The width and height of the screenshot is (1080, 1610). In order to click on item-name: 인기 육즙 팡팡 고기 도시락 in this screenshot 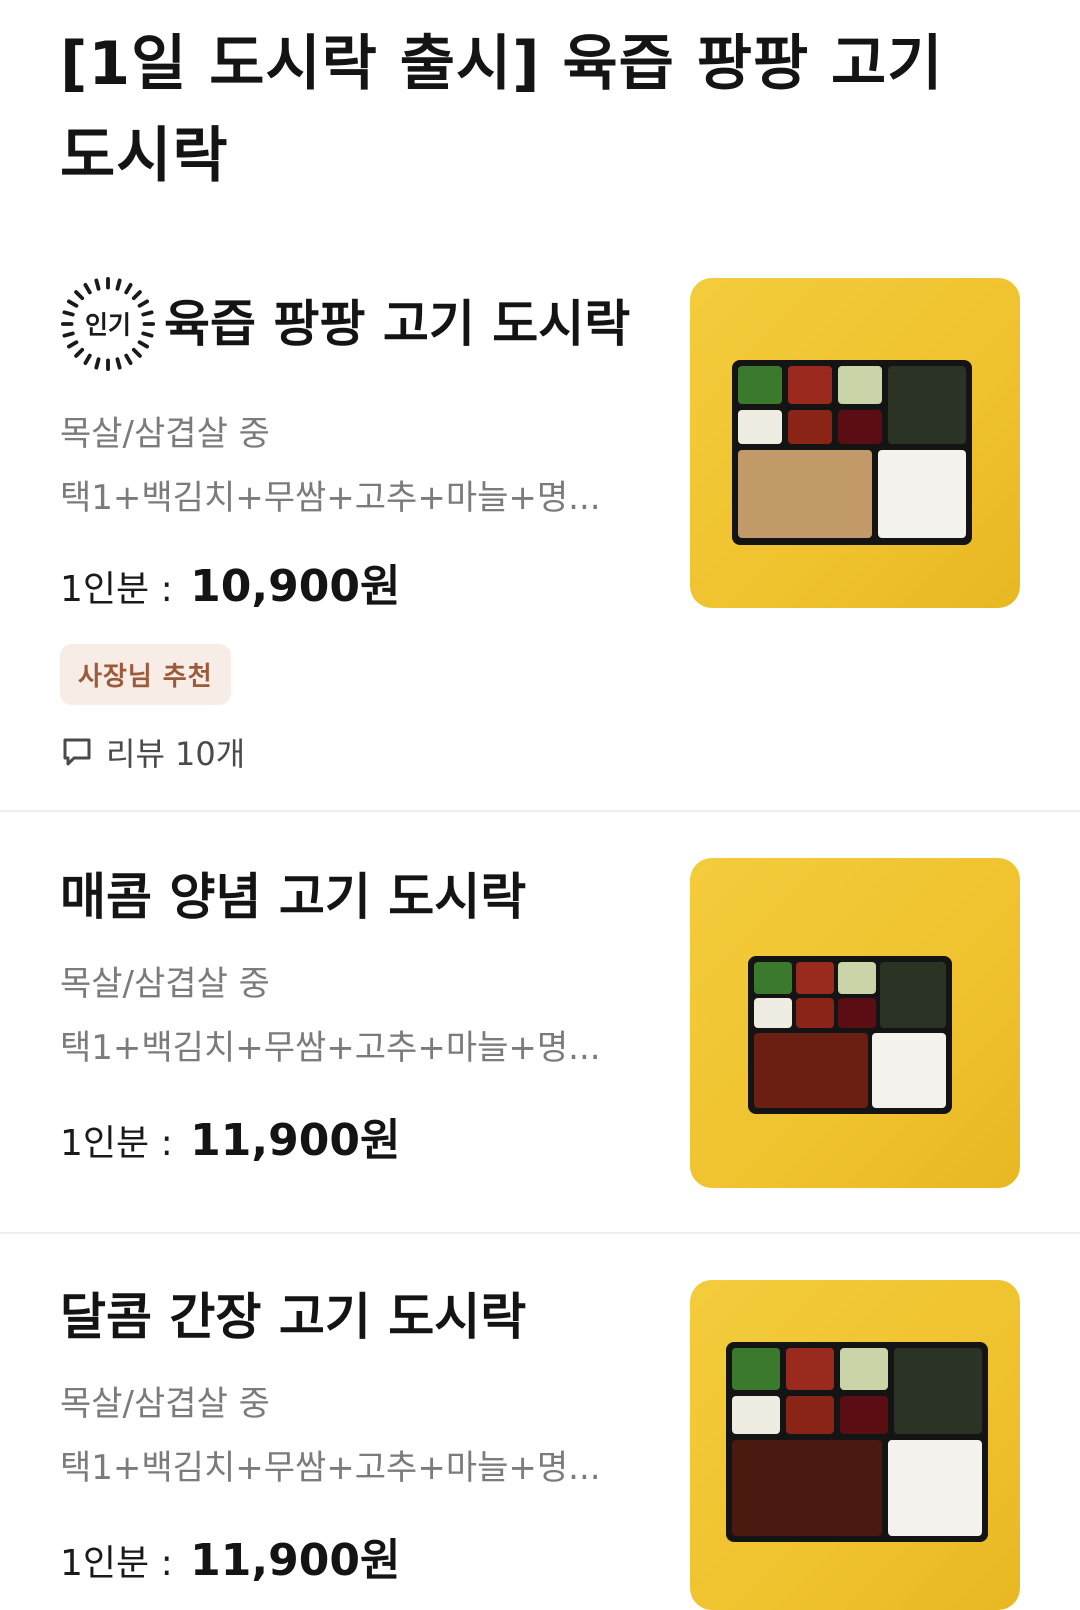, I will do `click(350, 324)`.